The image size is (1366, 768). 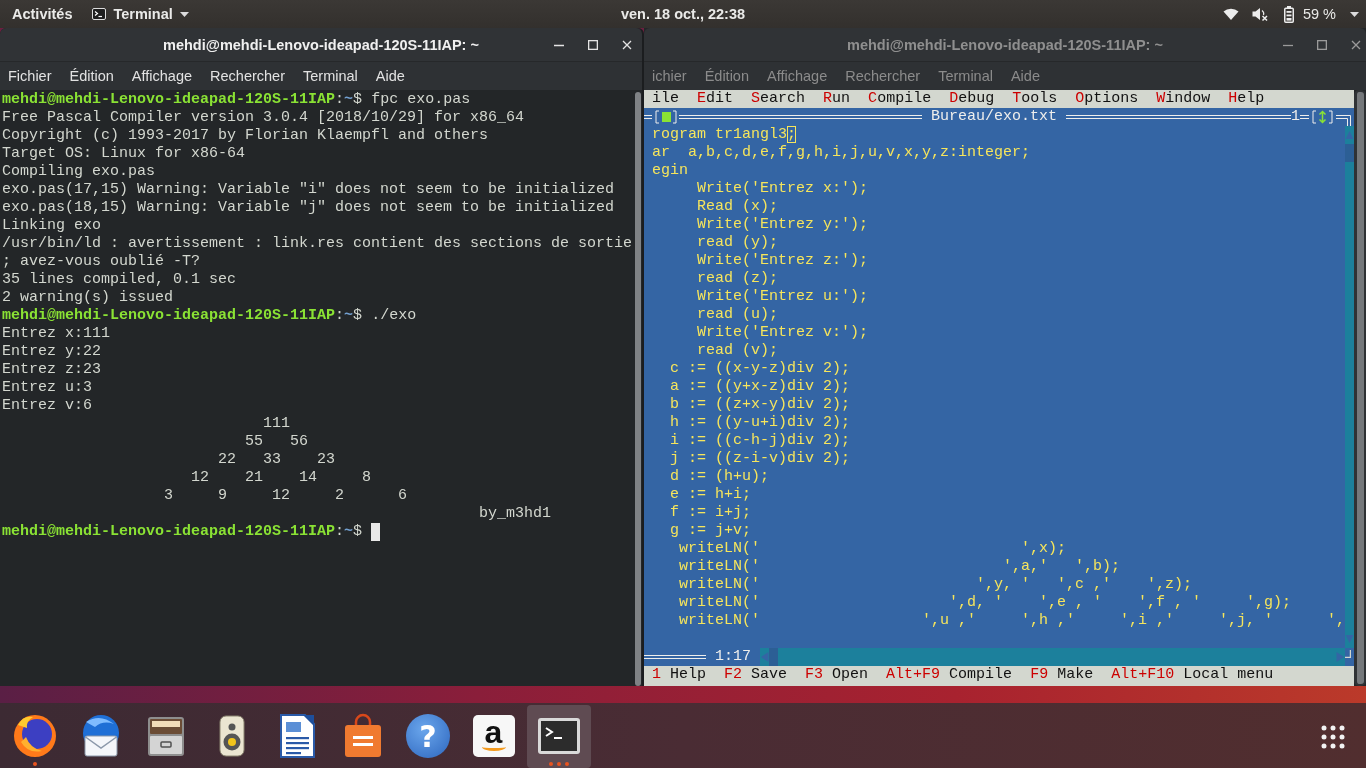 What do you see at coordinates (1035, 99) in the screenshot?
I see `menu-item: Tools` at bounding box center [1035, 99].